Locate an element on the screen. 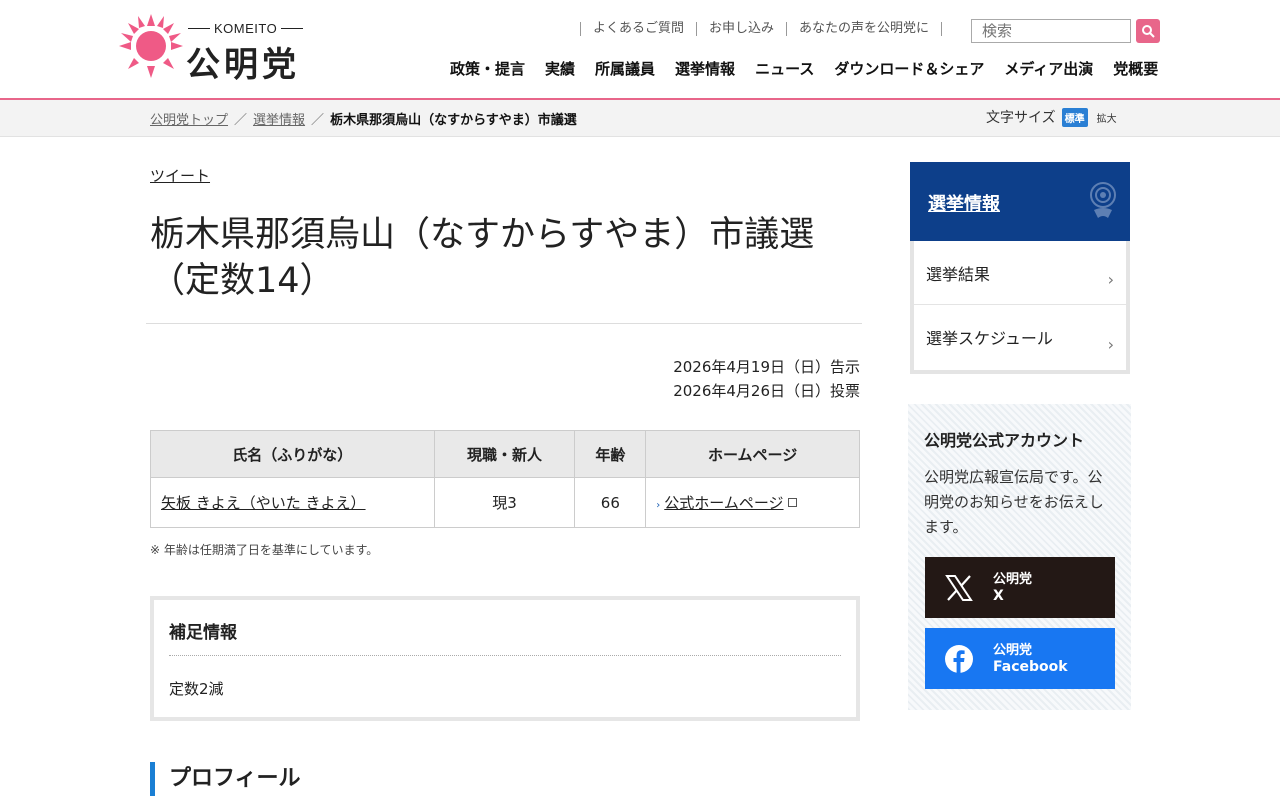  x-account-name: 公明党 is located at coordinates (1013, 579).